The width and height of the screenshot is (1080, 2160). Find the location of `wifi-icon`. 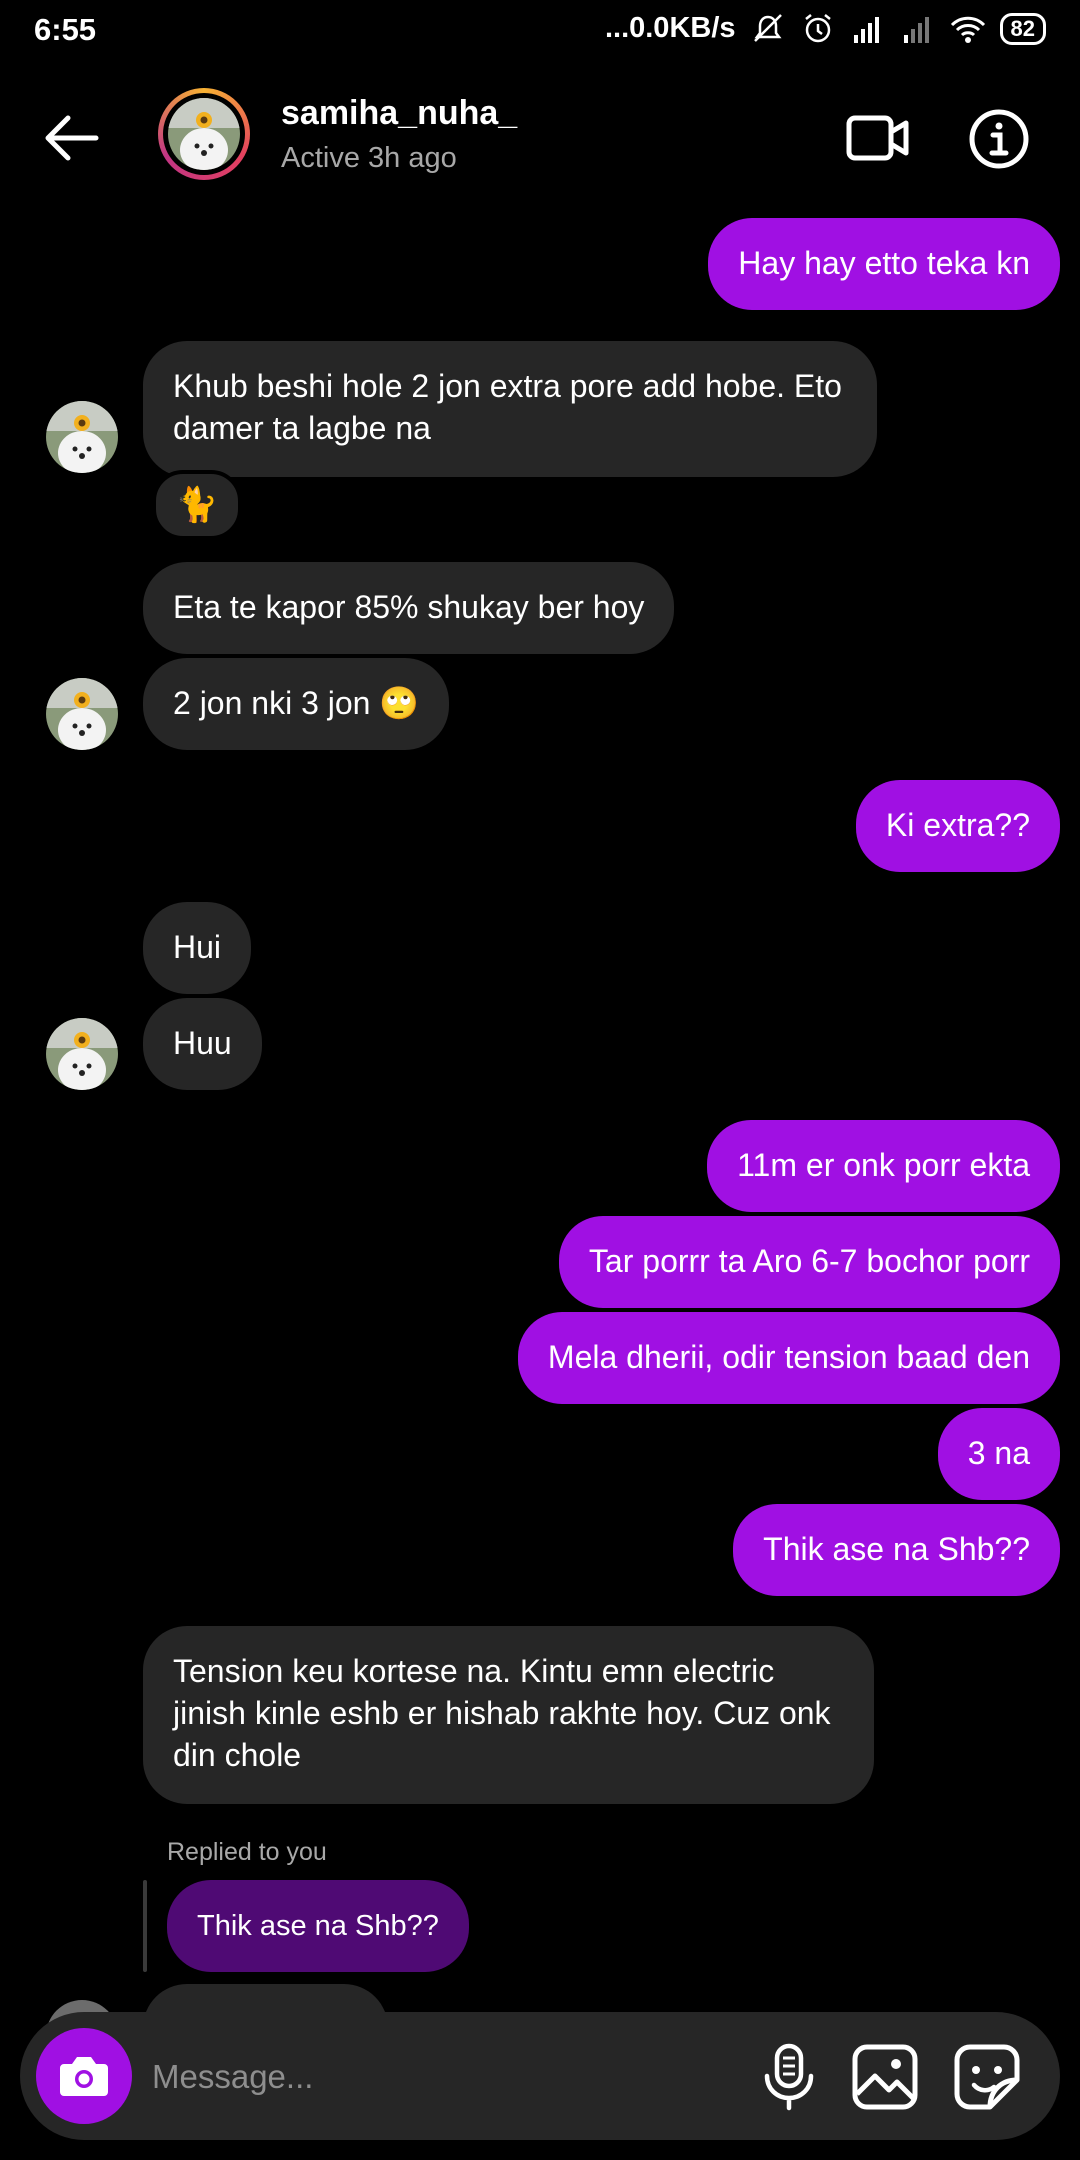

wifi-icon is located at coordinates (967, 29).